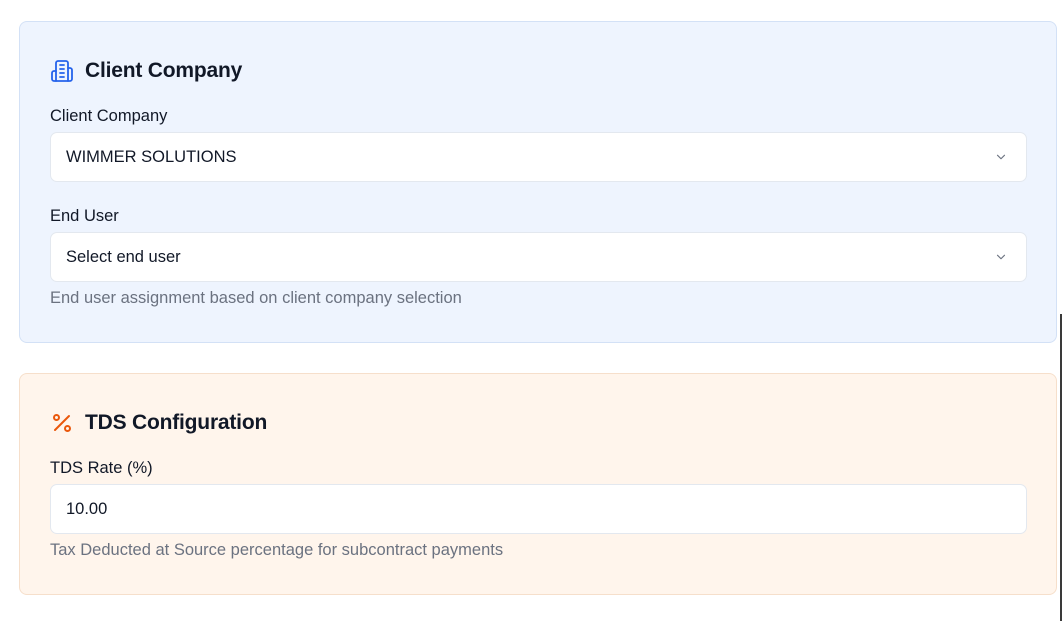 The height and width of the screenshot is (621, 1063). I want to click on end-user-select: Select end user, so click(538, 257).